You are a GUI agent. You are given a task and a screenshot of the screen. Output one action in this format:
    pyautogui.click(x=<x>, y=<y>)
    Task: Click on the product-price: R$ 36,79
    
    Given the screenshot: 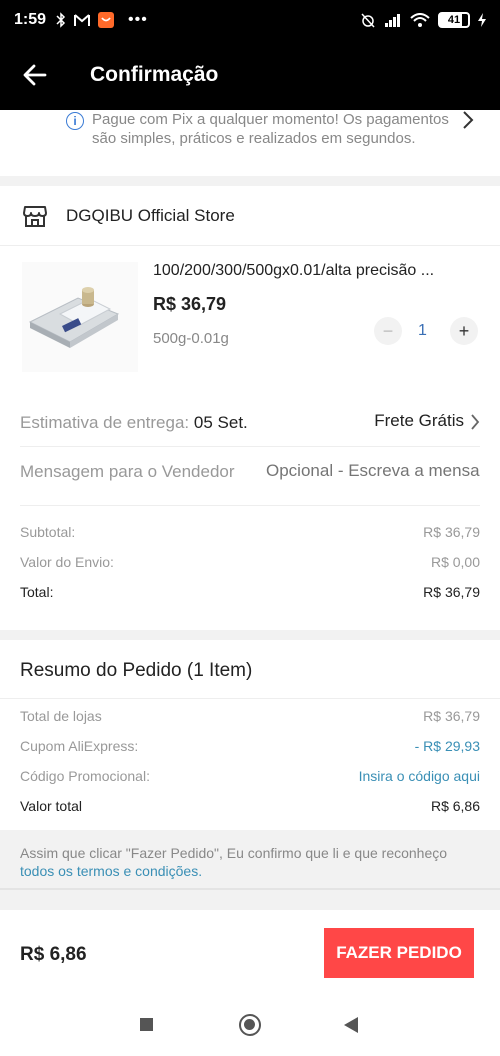 What is the action you would take?
    pyautogui.click(x=190, y=304)
    